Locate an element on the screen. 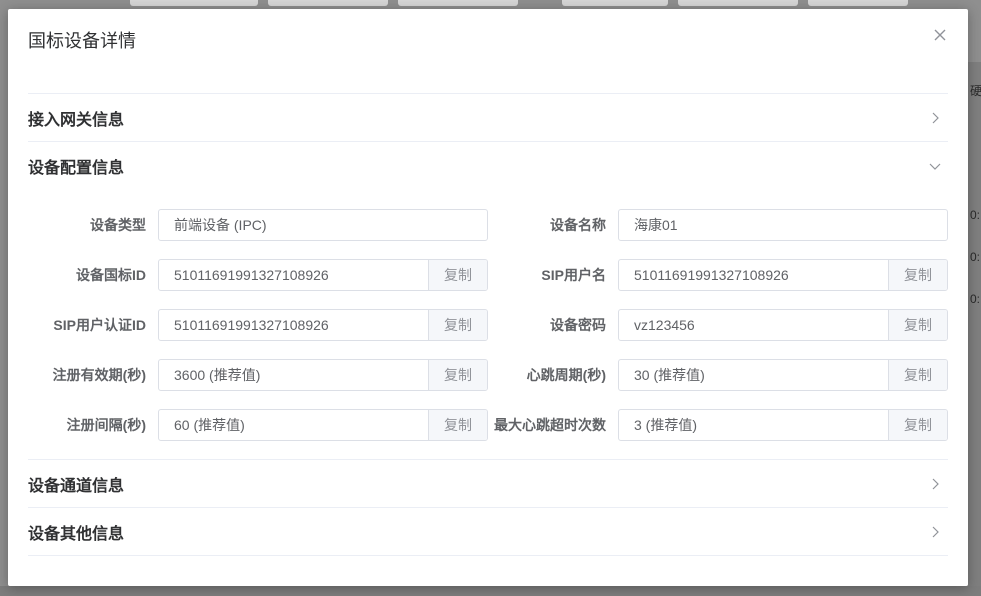 This screenshot has height=596, width=981. field-password: 设备密码 复制 is located at coordinates (718, 325).